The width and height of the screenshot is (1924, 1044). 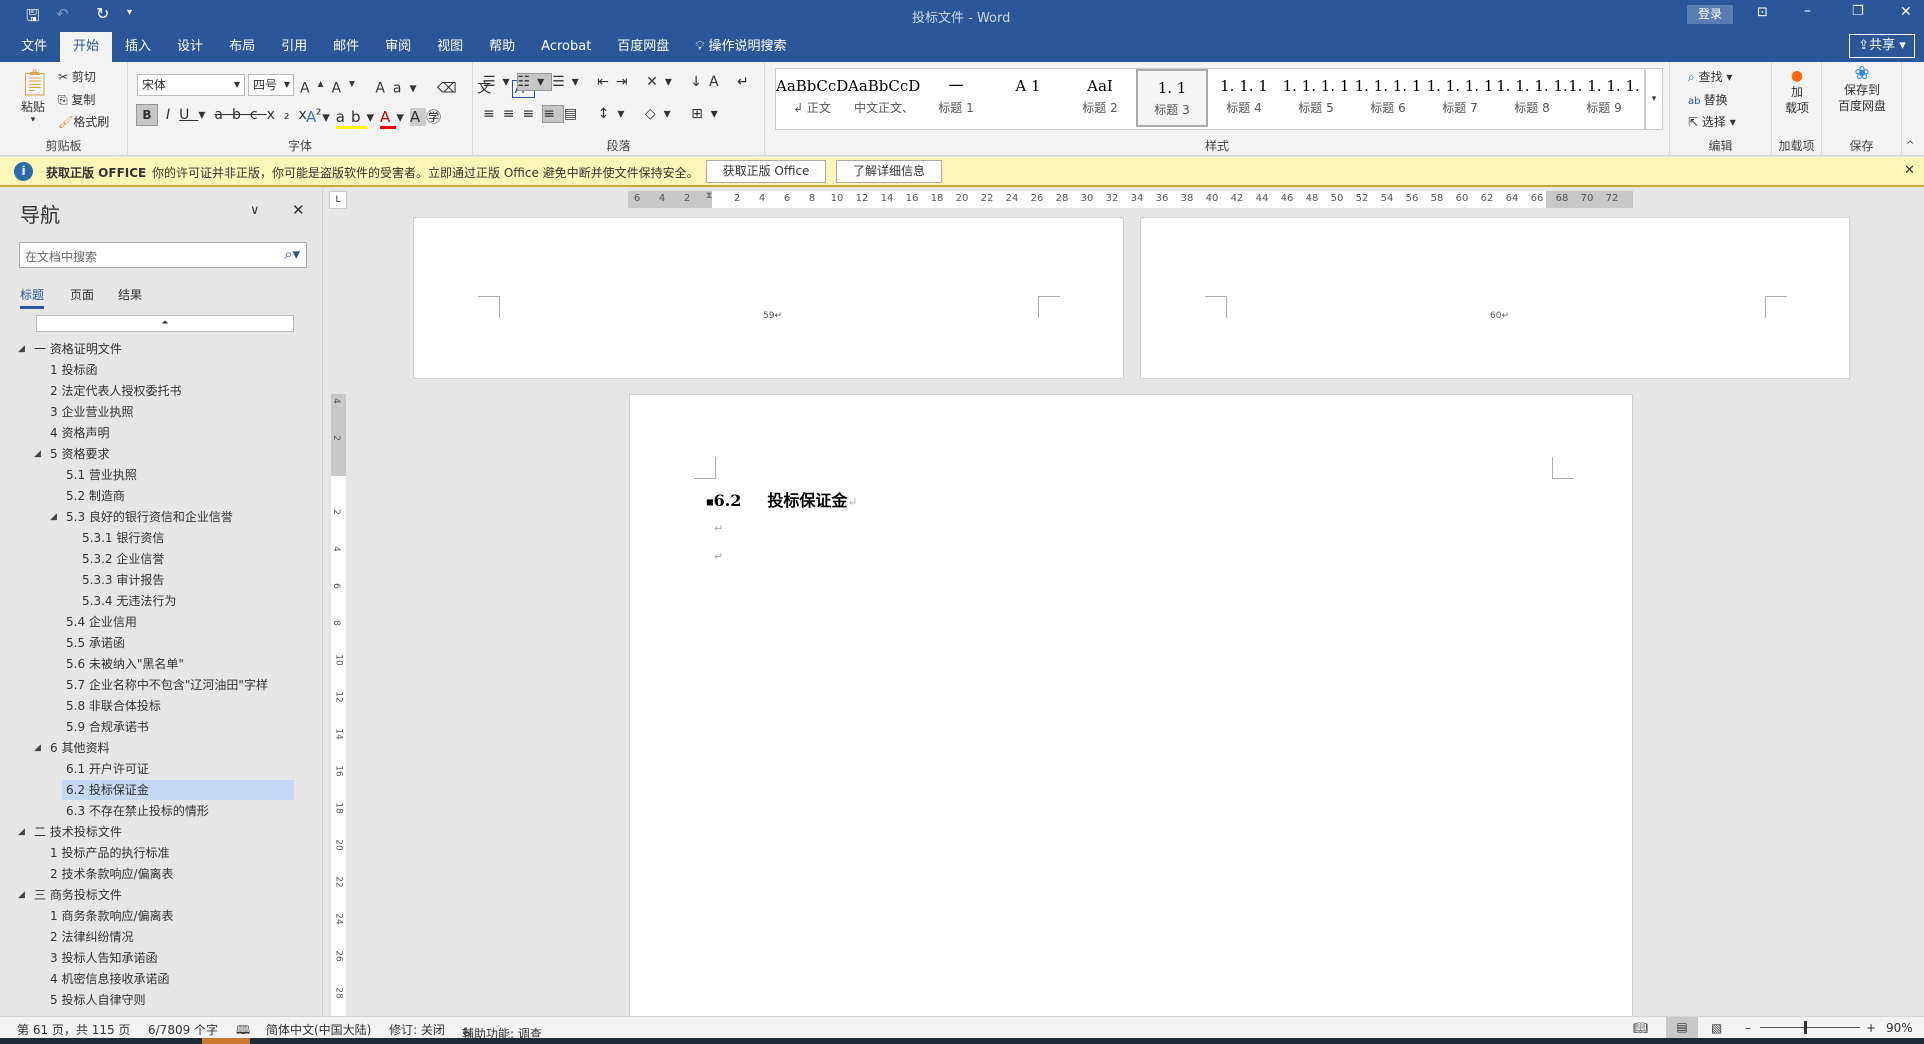 What do you see at coordinates (766, 171) in the screenshot?
I see `get-genuine-button: 获取正版 Office` at bounding box center [766, 171].